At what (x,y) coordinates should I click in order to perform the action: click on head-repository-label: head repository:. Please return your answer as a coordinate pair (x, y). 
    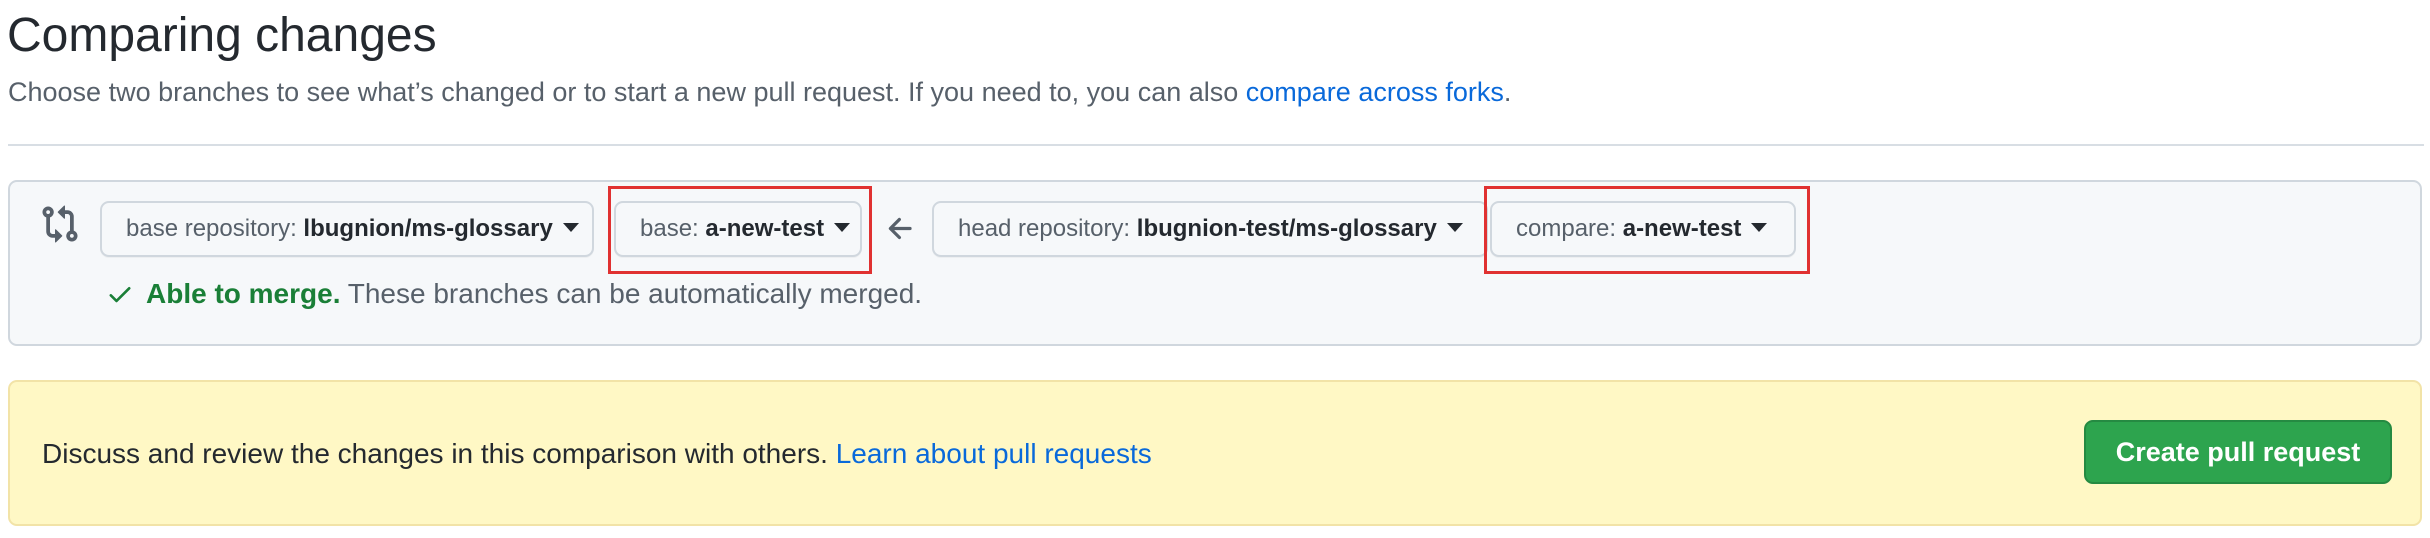
    Looking at the image, I should click on (1047, 228).